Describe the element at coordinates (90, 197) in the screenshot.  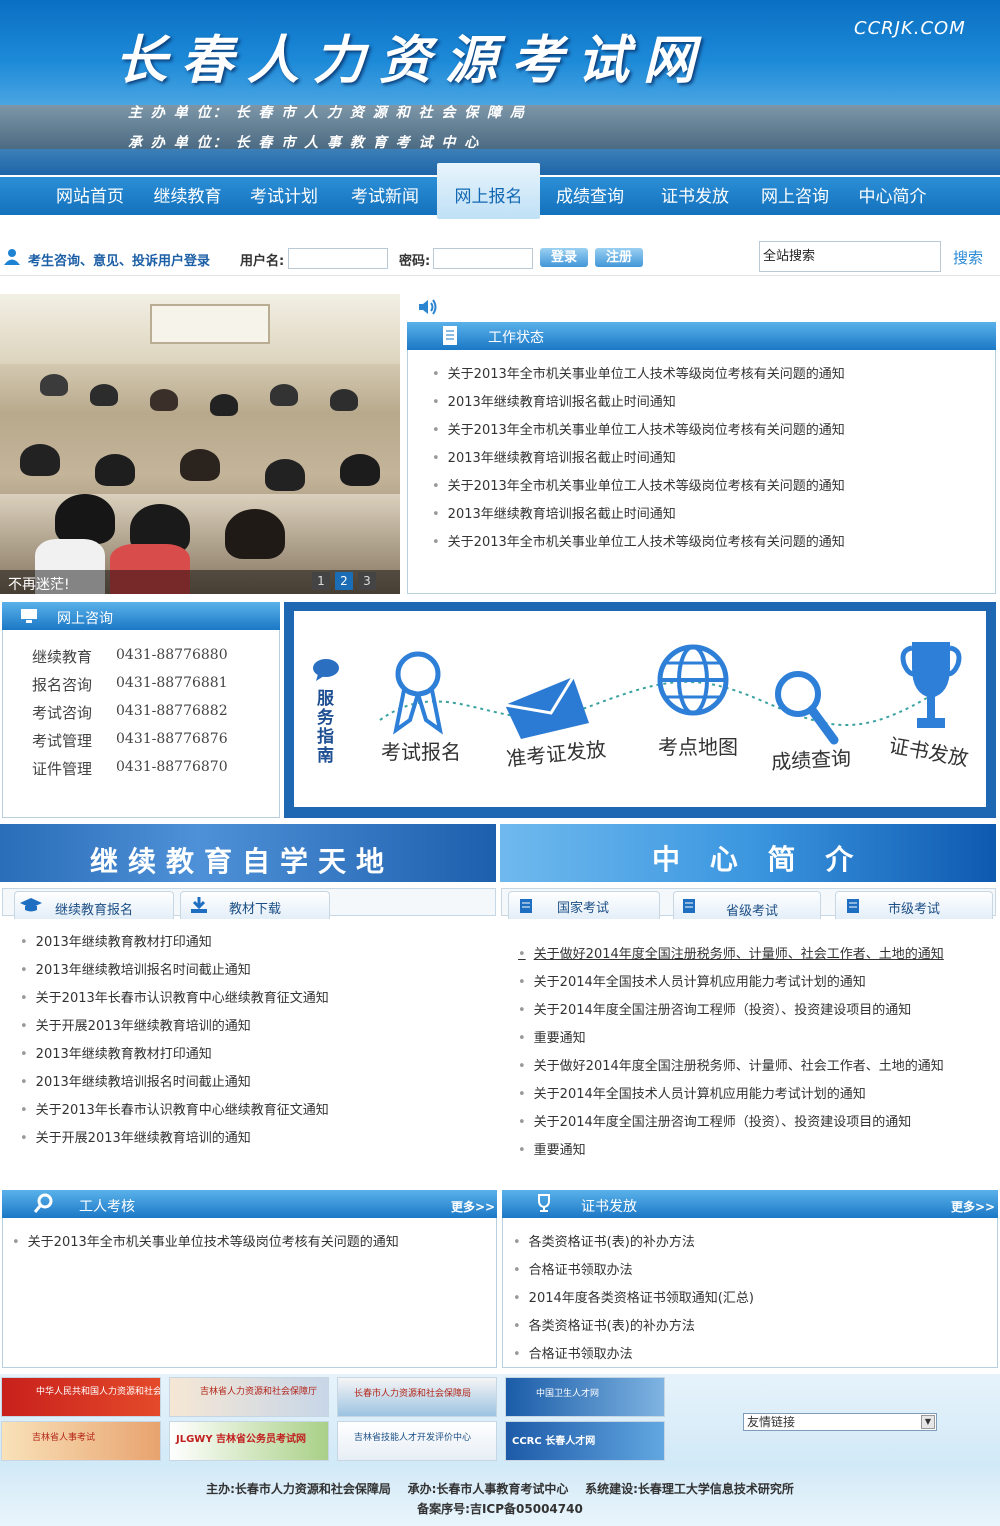
I see `nav-home: 网站首页` at that location.